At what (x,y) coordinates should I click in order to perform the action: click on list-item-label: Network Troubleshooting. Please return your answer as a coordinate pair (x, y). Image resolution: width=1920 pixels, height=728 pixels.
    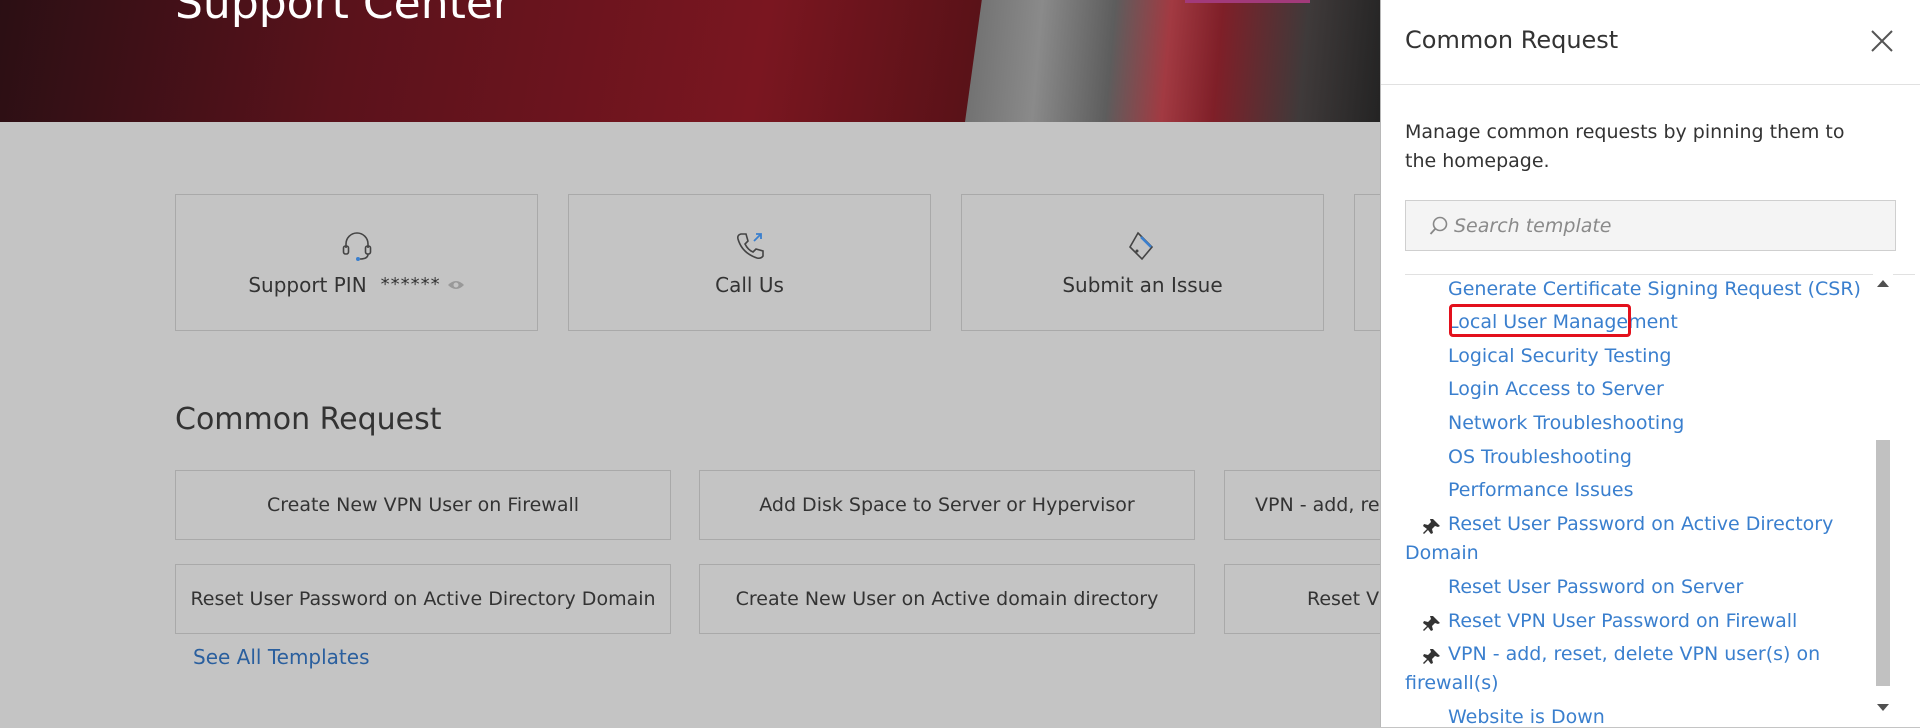
    Looking at the image, I should click on (1566, 423).